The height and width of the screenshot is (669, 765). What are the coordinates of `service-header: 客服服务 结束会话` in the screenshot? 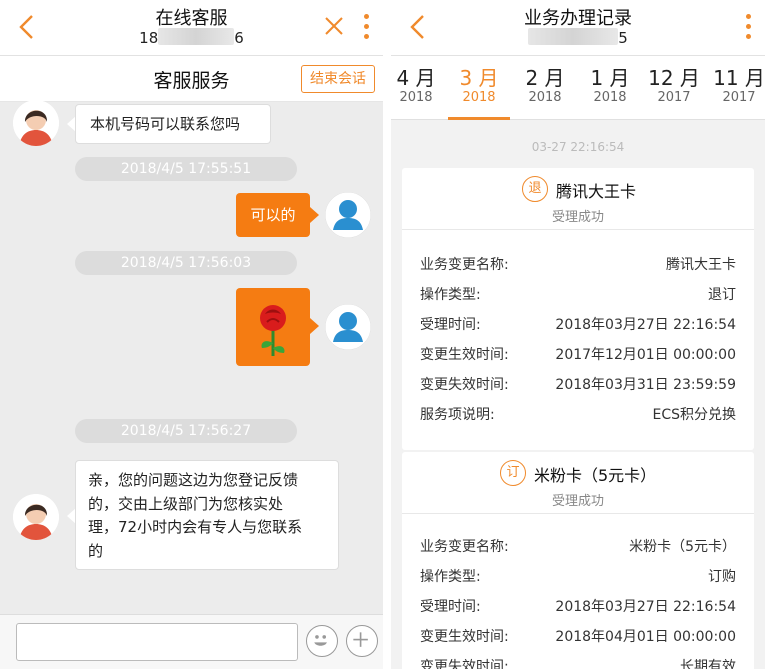 It's located at (191, 79).